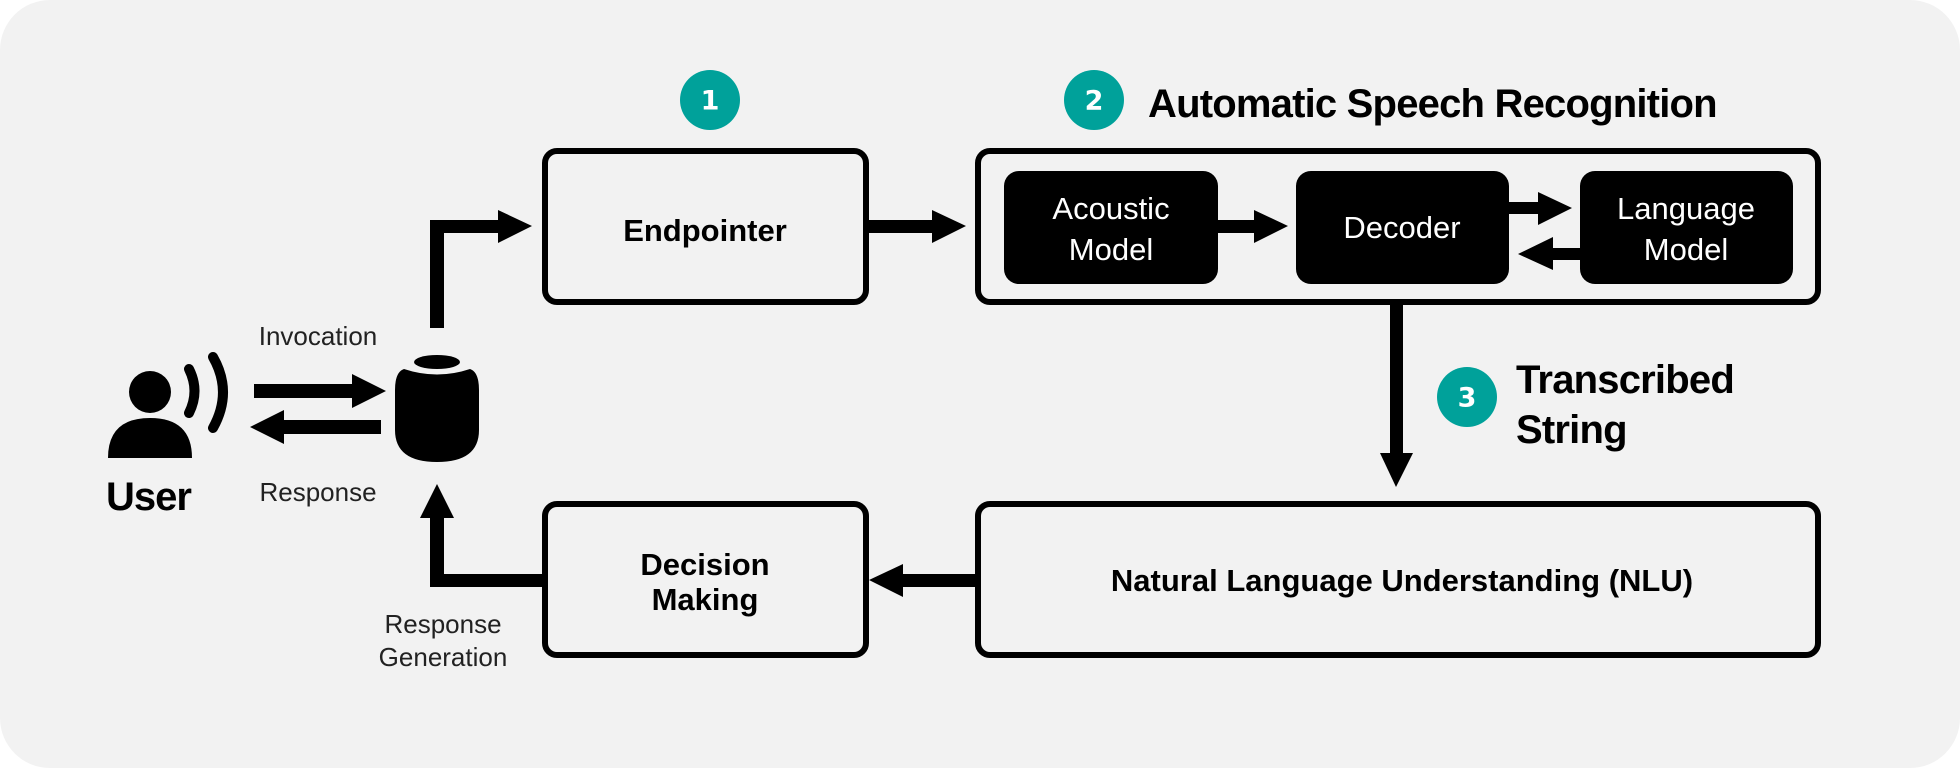 The image size is (1960, 768). Describe the element at coordinates (148, 497) in the screenshot. I see `user-label: User` at that location.